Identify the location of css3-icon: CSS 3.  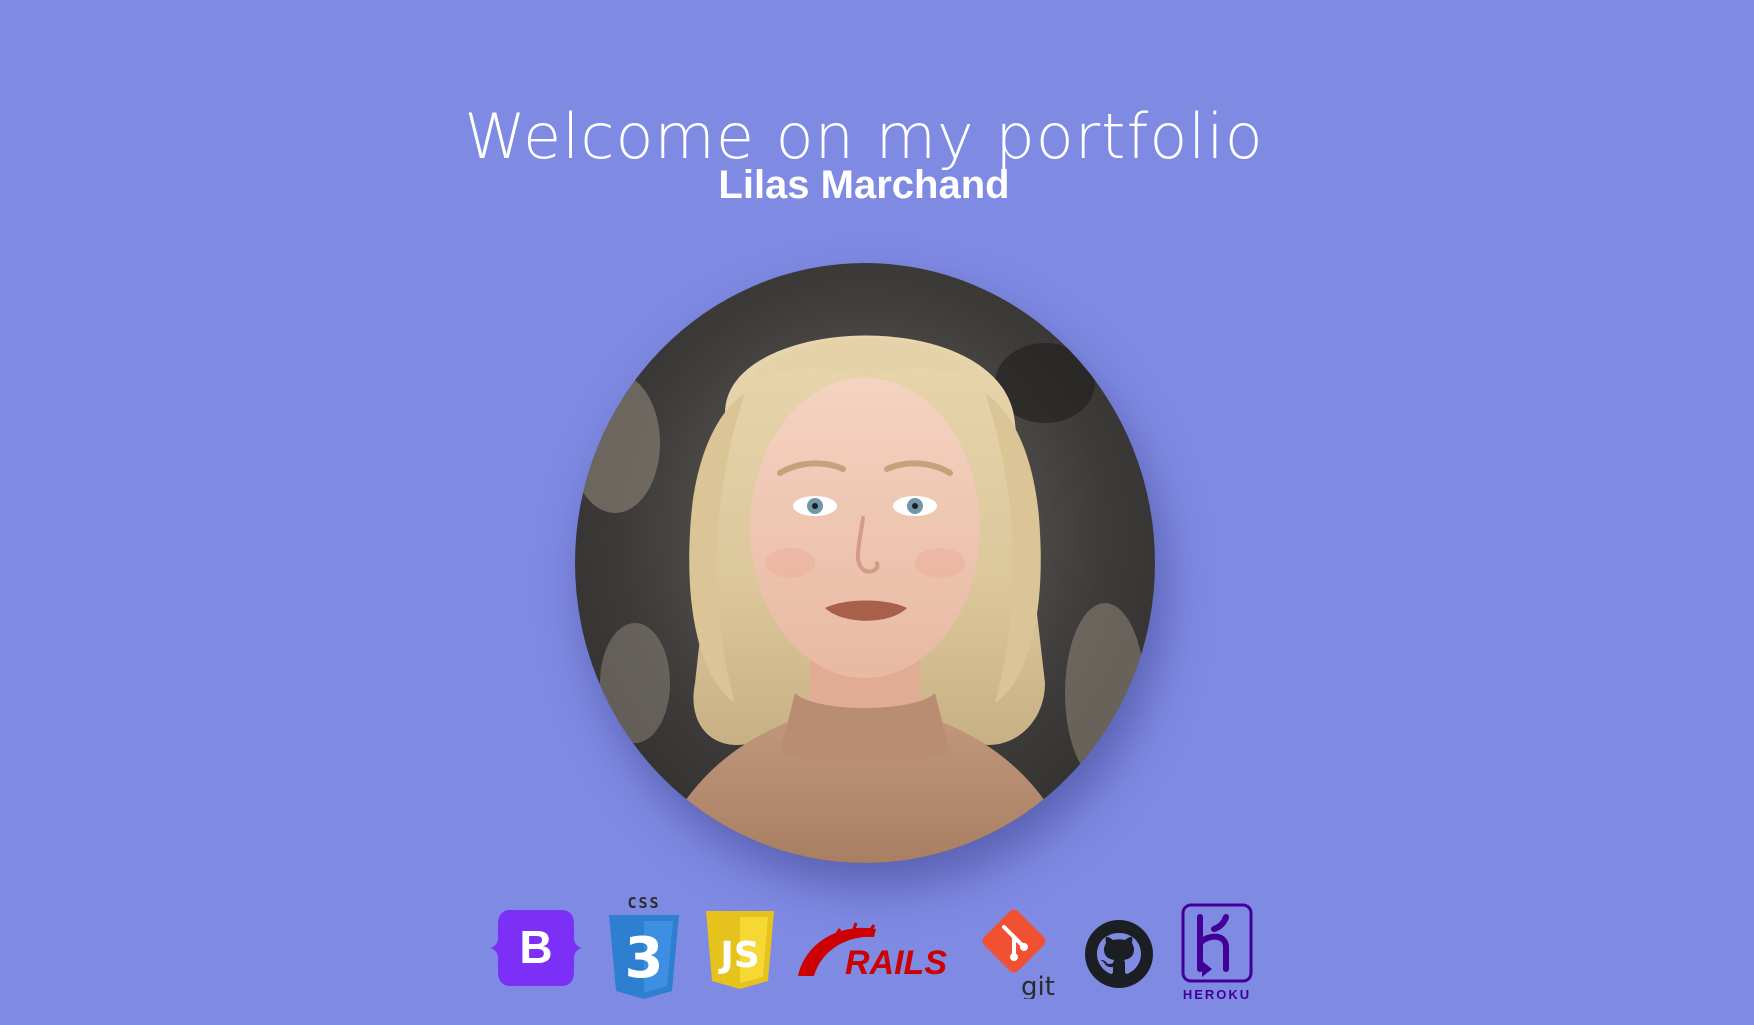
(644, 947).